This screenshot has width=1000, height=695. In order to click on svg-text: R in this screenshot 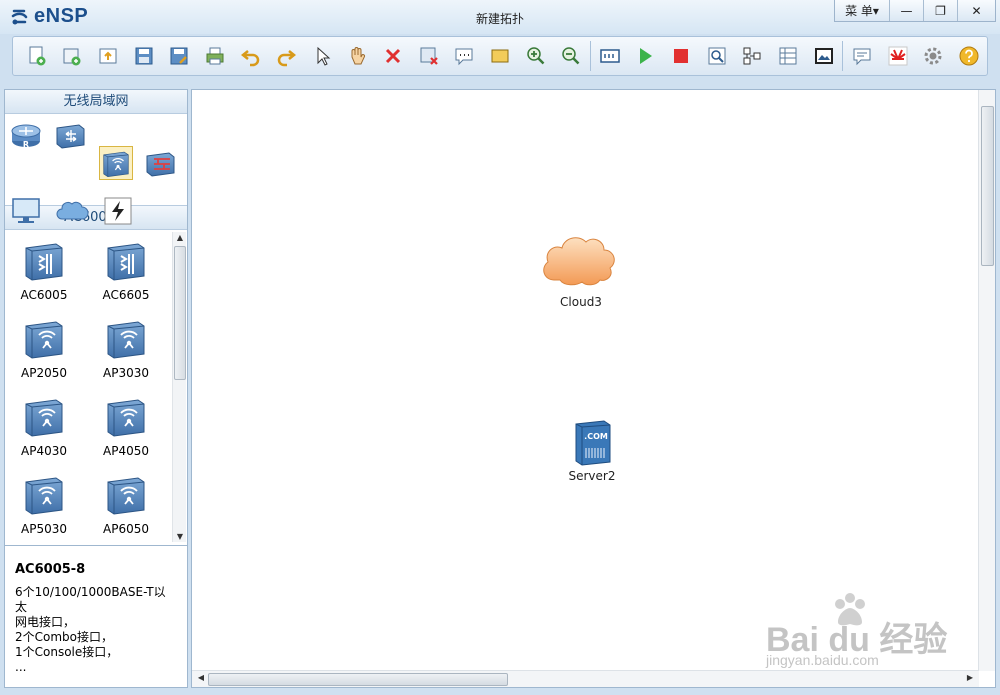, I will do `click(26, 144)`.